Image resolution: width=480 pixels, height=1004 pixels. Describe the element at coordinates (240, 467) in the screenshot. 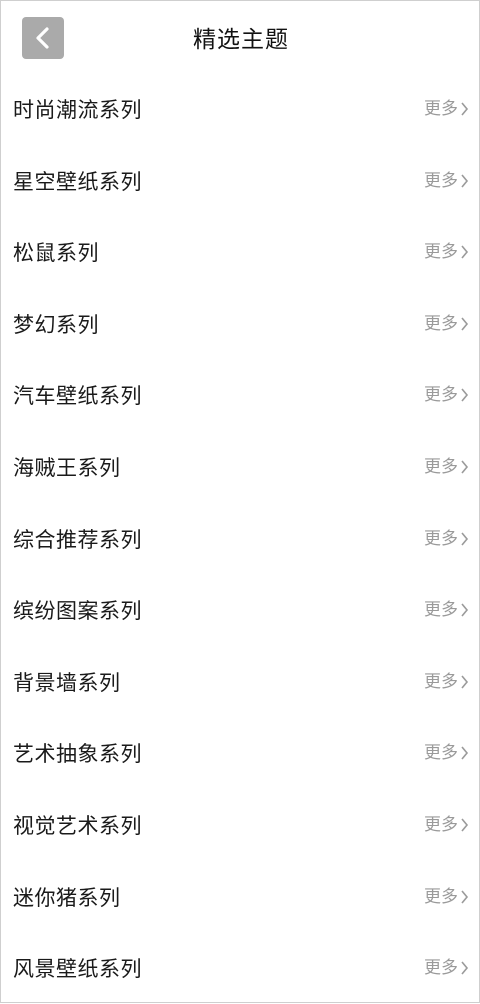

I see `list-item: 海贼王系列 更多` at that location.